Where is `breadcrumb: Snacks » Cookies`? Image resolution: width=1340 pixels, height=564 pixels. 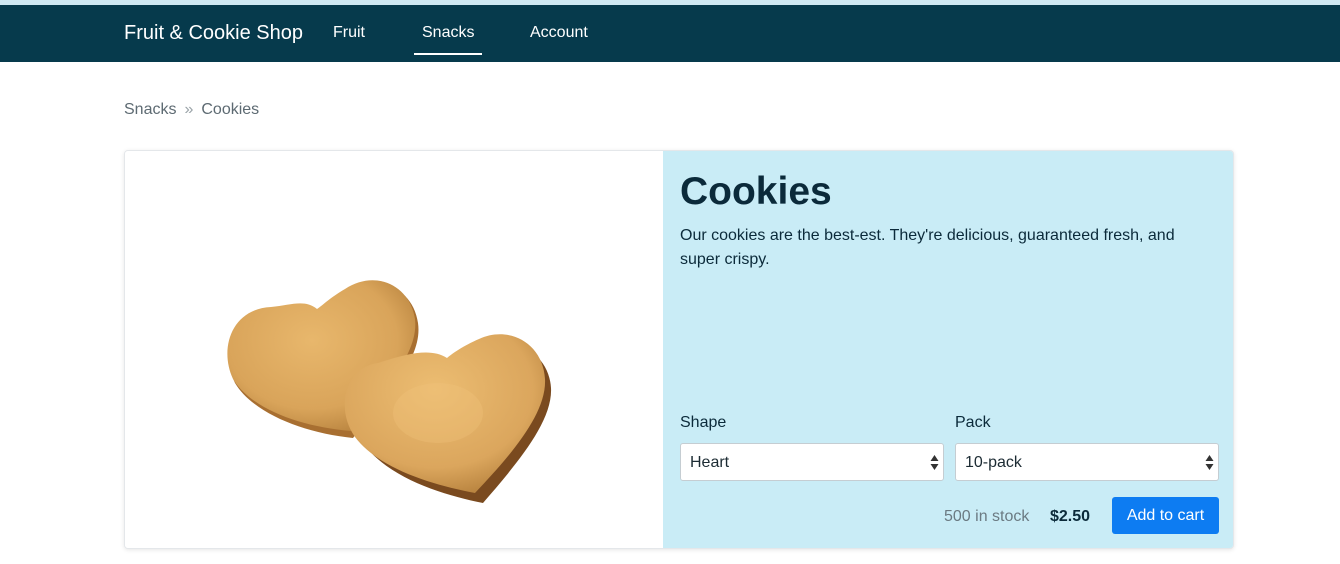 breadcrumb: Snacks » Cookies is located at coordinates (191, 110).